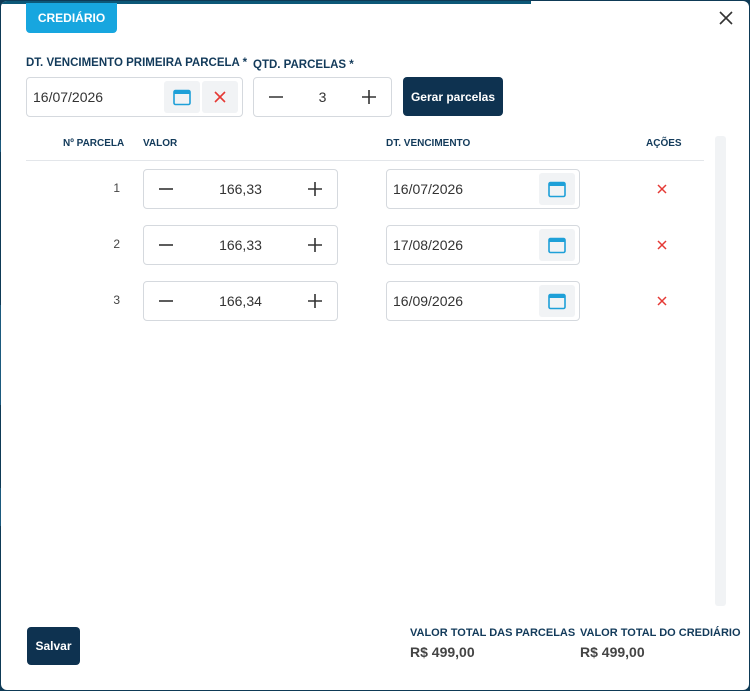  What do you see at coordinates (483, 245) in the screenshot?
I see `installment-due-date-field: 17/08/2026` at bounding box center [483, 245].